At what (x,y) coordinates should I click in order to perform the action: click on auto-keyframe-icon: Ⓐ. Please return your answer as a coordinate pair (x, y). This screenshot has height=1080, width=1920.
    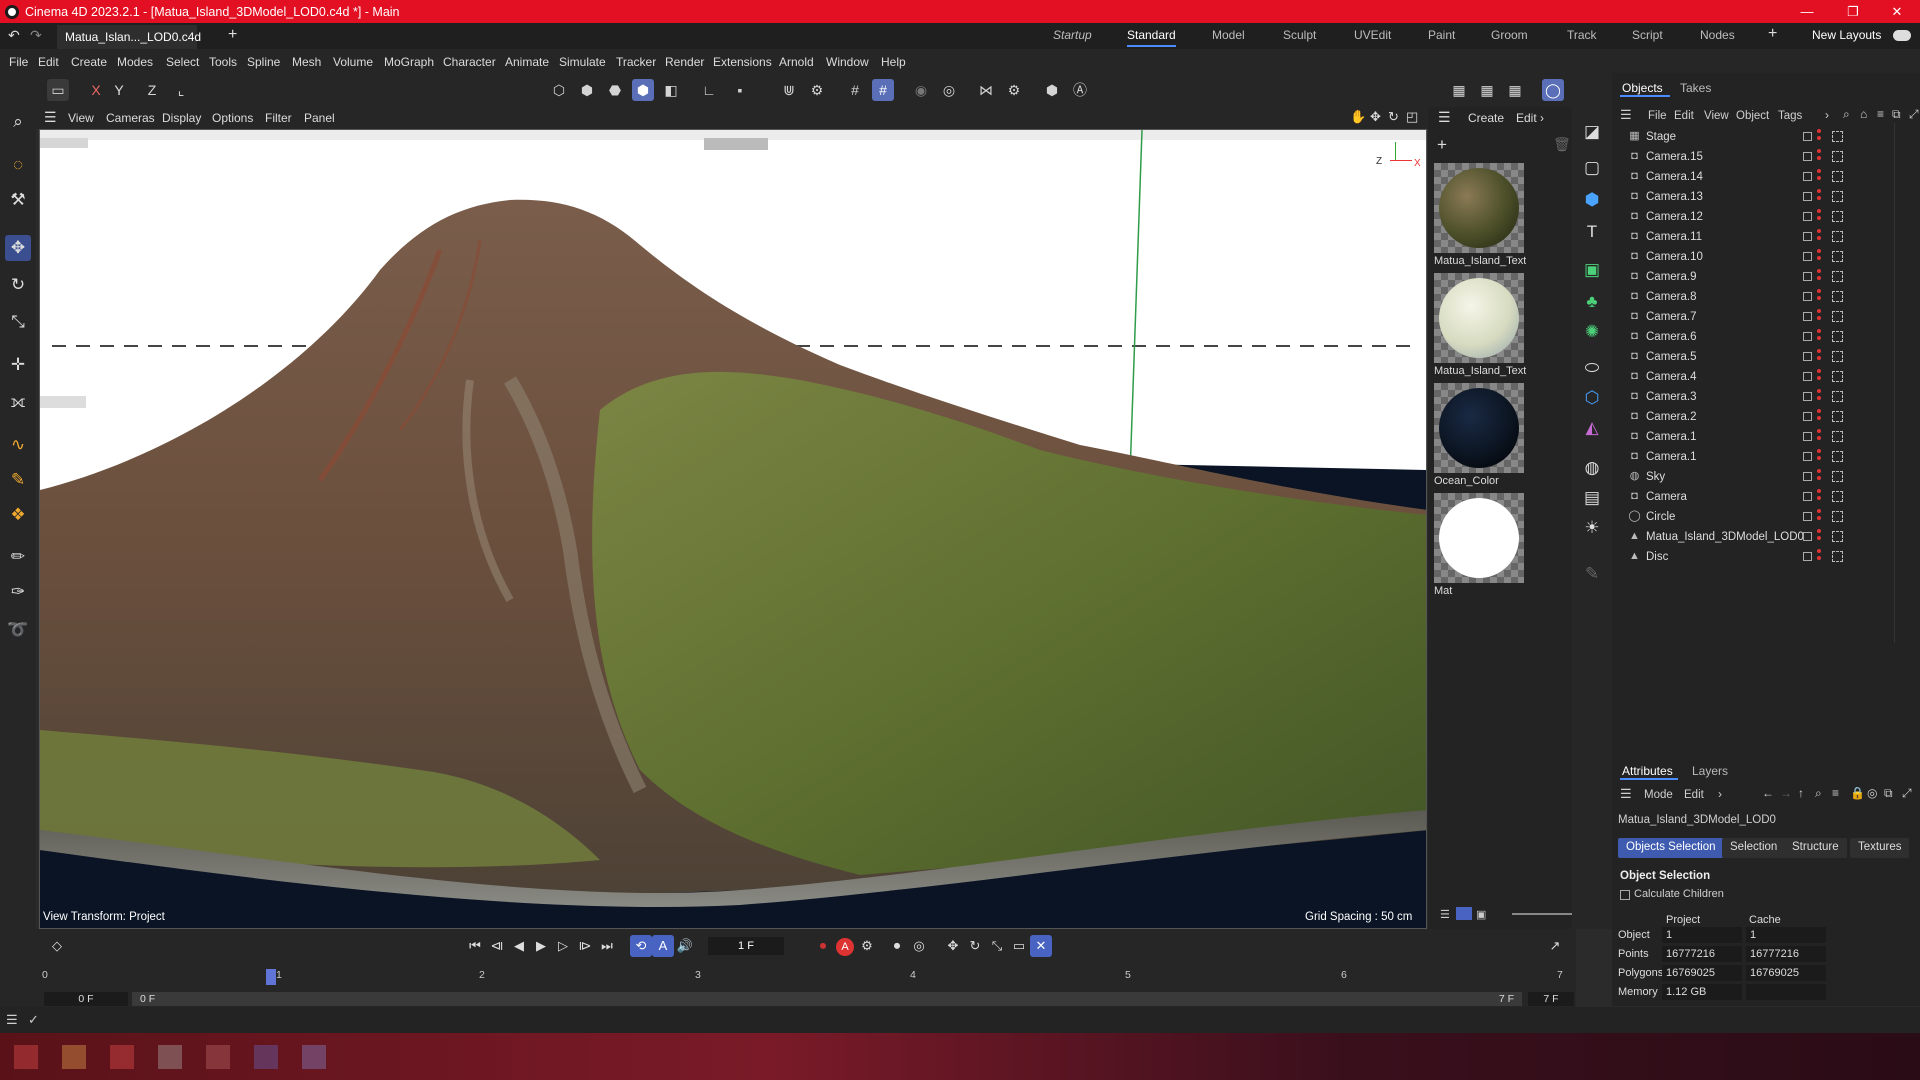
    Looking at the image, I should click on (1080, 90).